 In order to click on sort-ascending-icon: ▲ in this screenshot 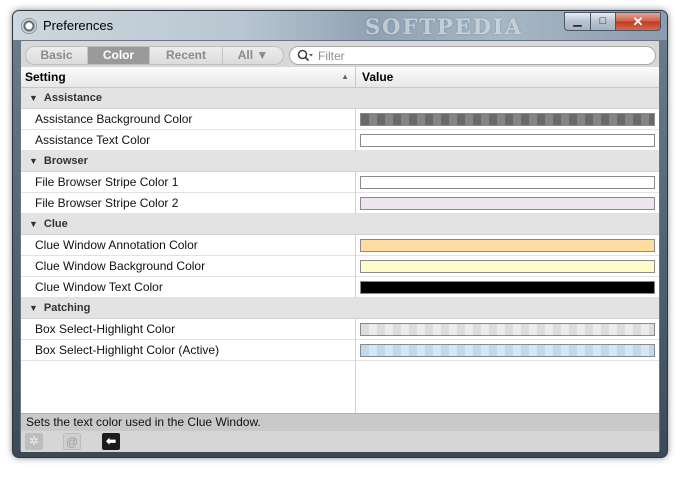, I will do `click(345, 76)`.